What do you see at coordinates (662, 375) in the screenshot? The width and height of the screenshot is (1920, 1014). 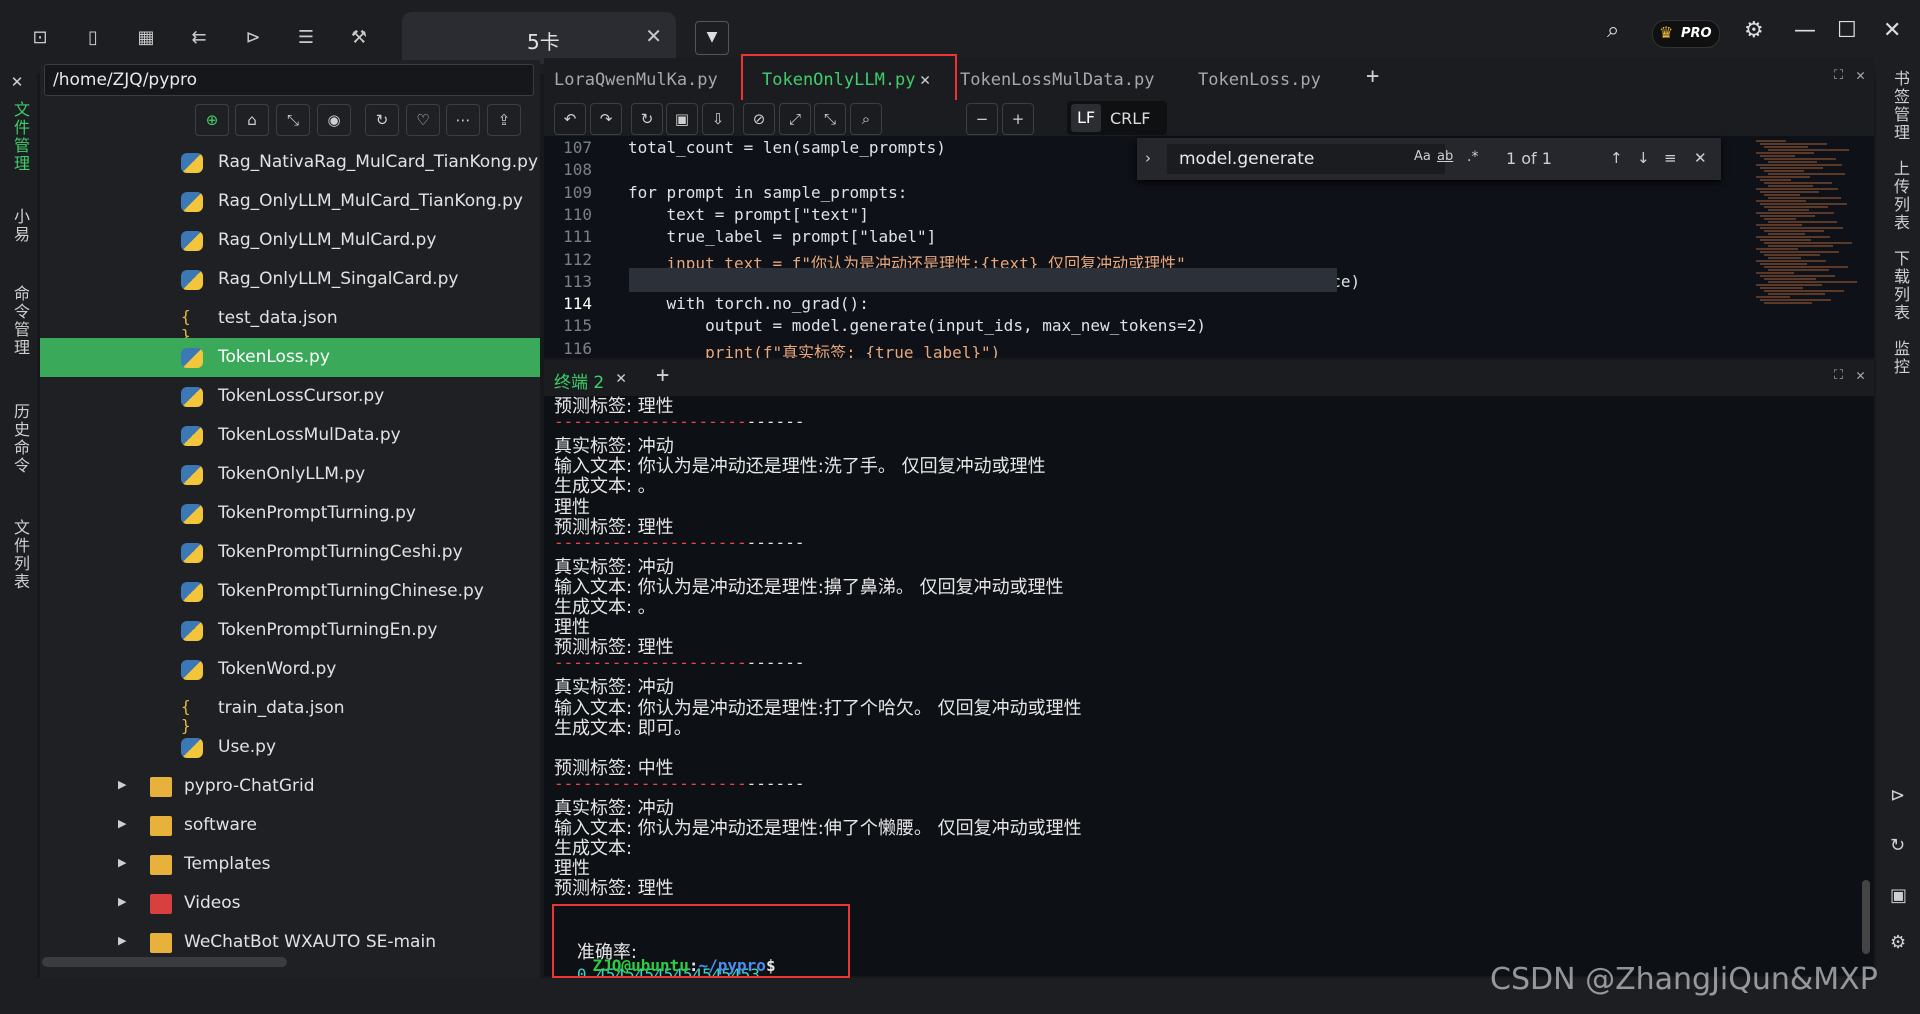 I see `add-terminal-button: +` at bounding box center [662, 375].